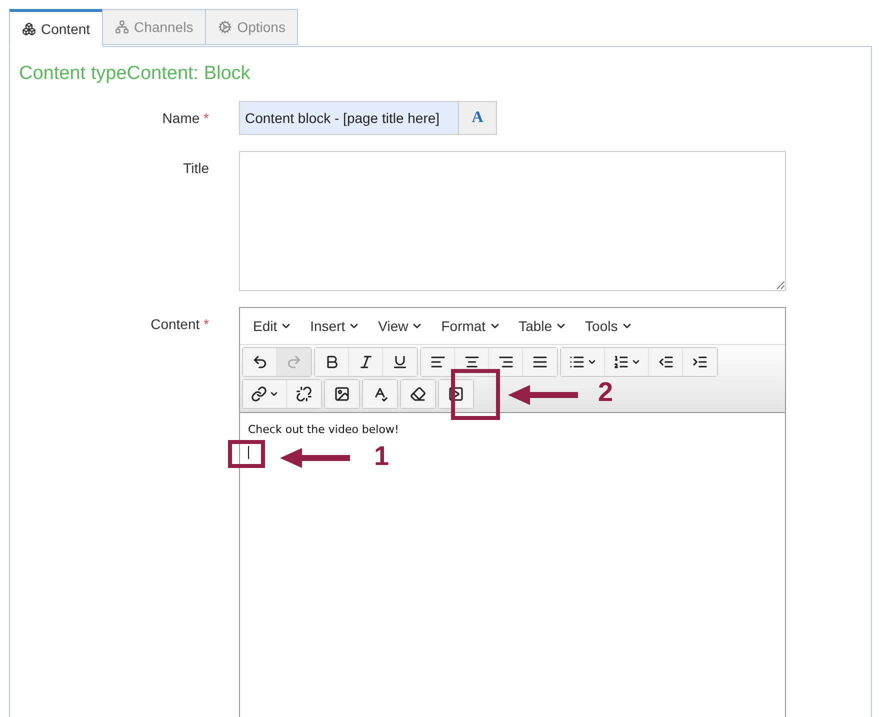 This screenshot has width=879, height=717. I want to click on redo-icon, so click(294, 362).